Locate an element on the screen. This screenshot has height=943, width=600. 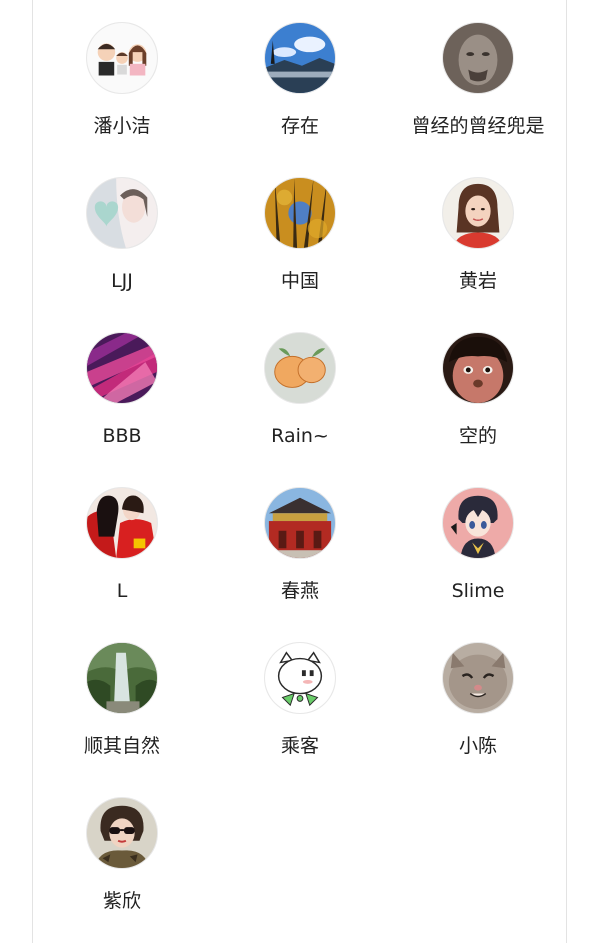
member-item: 顺其自然 is located at coordinates (122, 697).